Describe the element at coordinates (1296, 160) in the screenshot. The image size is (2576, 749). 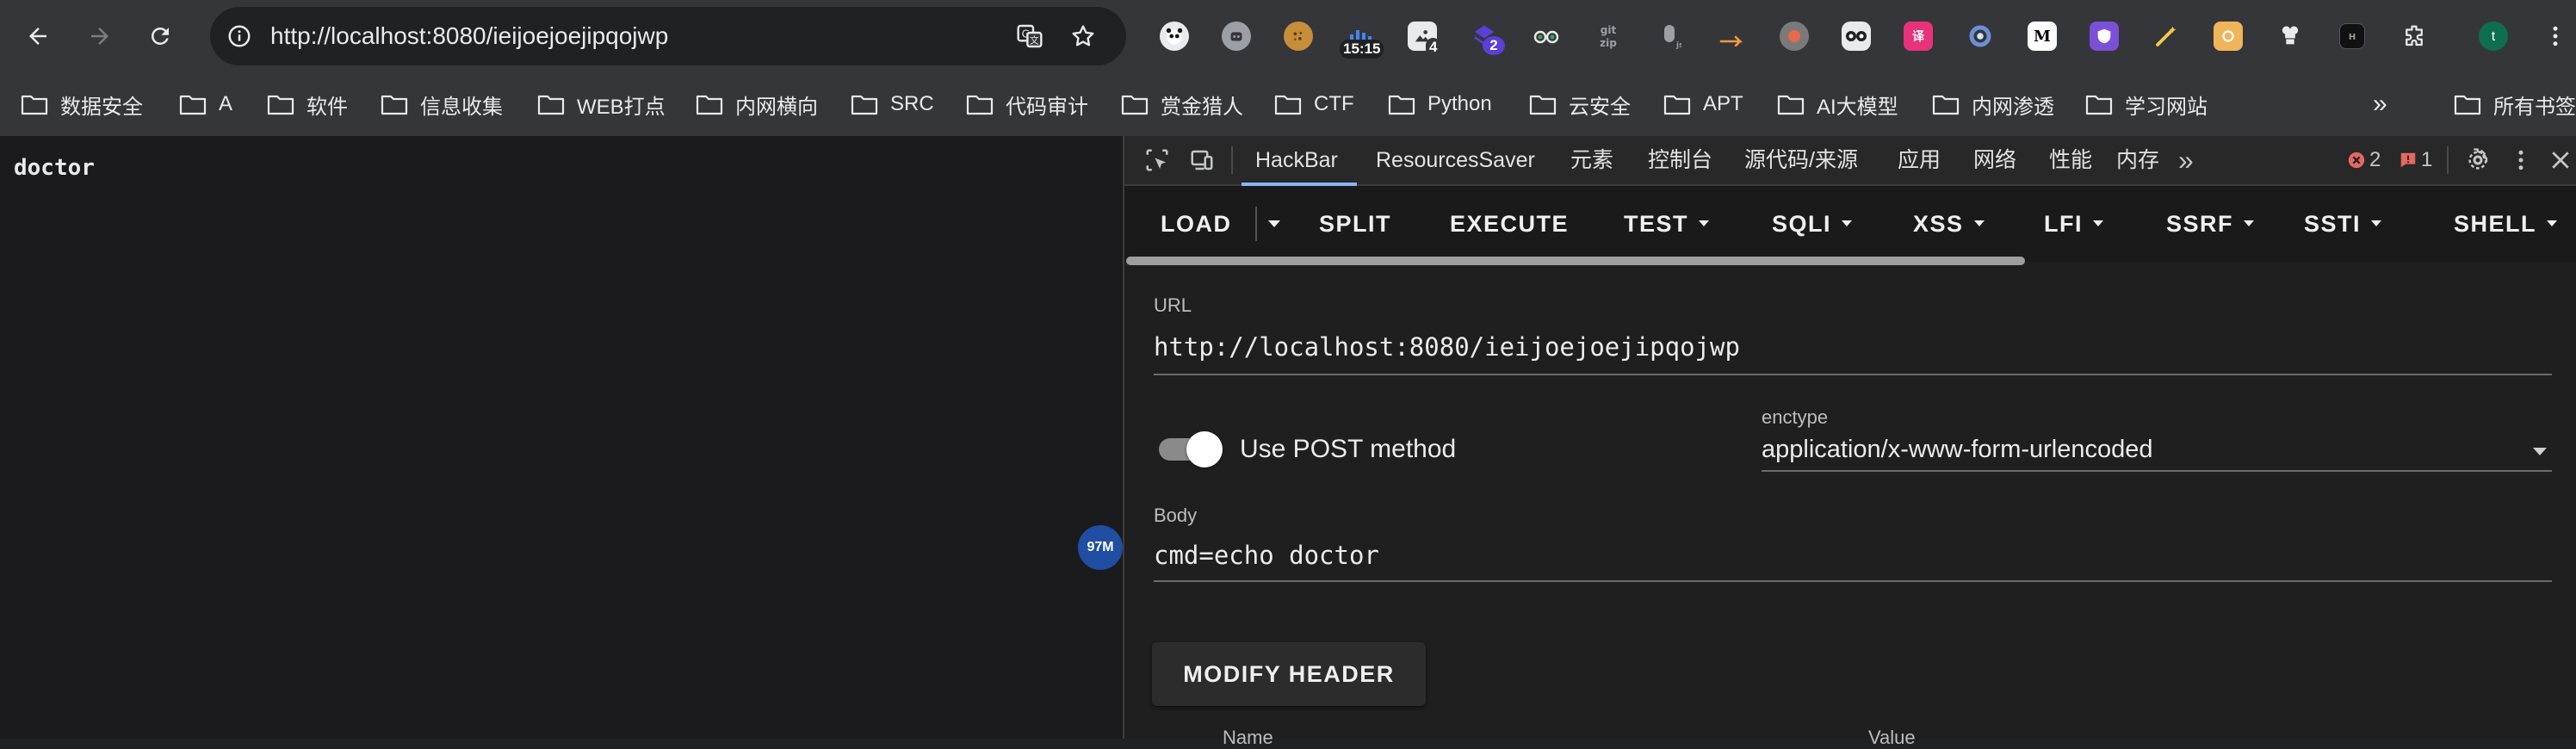
I see `tab-hackbar: HackBar` at that location.